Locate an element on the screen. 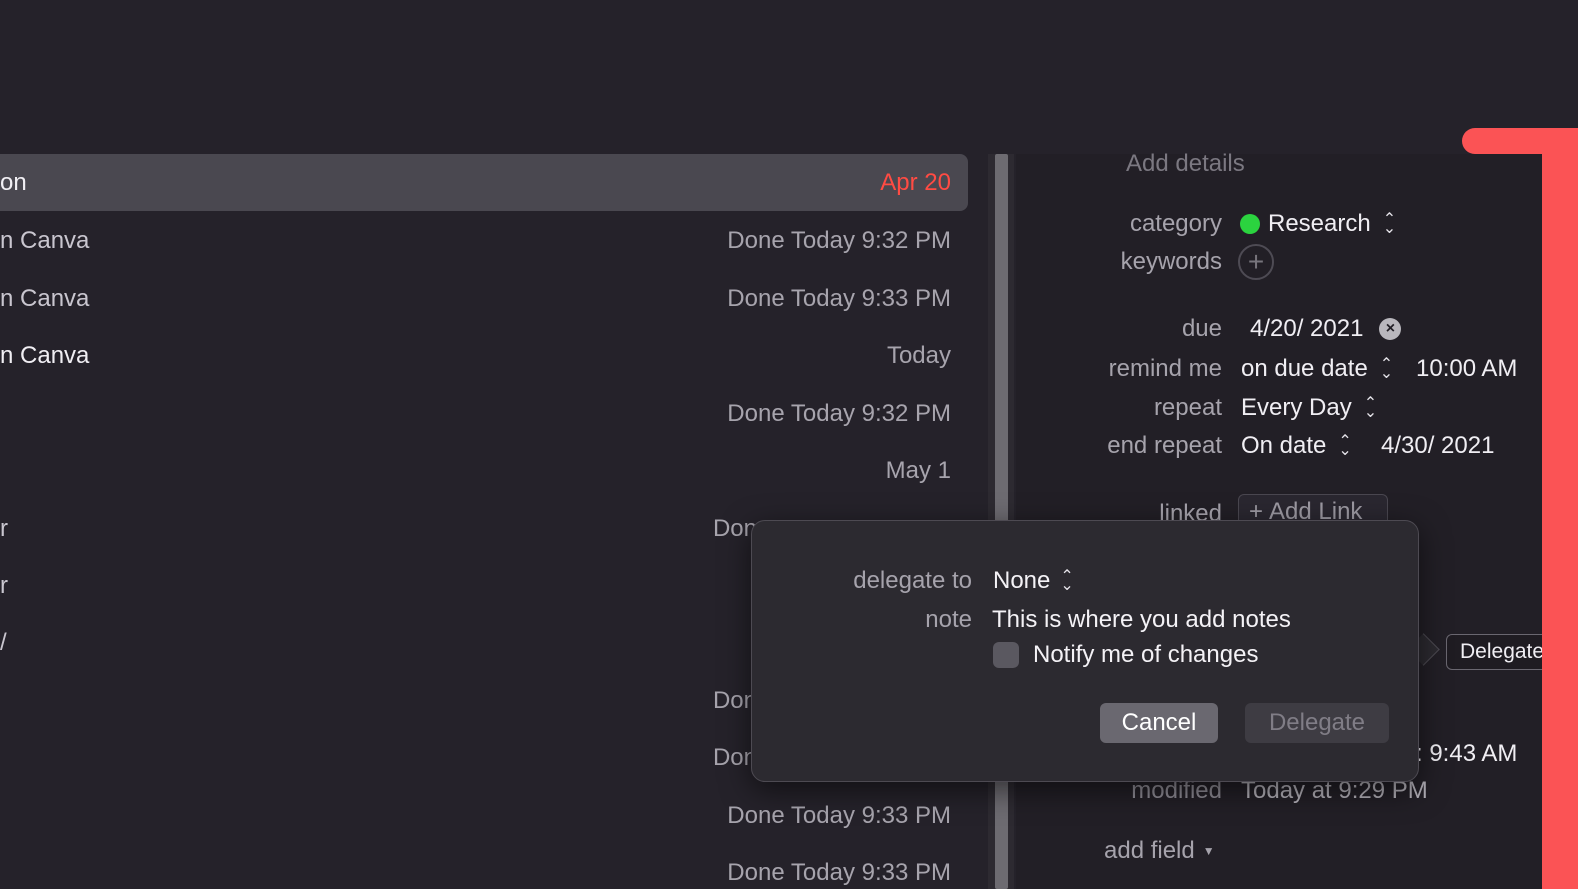 The width and height of the screenshot is (1578, 889). task-row: n Canva Today is located at coordinates (484, 355).